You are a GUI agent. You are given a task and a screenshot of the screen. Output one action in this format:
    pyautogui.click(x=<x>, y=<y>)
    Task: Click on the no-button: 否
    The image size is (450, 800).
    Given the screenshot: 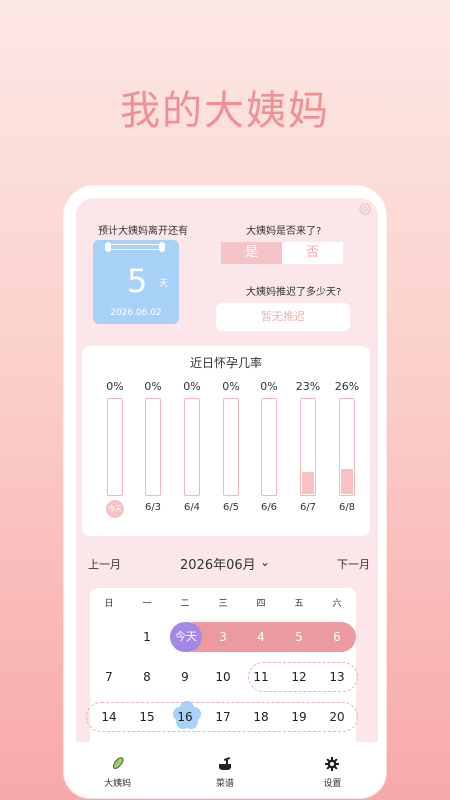 What is the action you would take?
    pyautogui.click(x=312, y=253)
    